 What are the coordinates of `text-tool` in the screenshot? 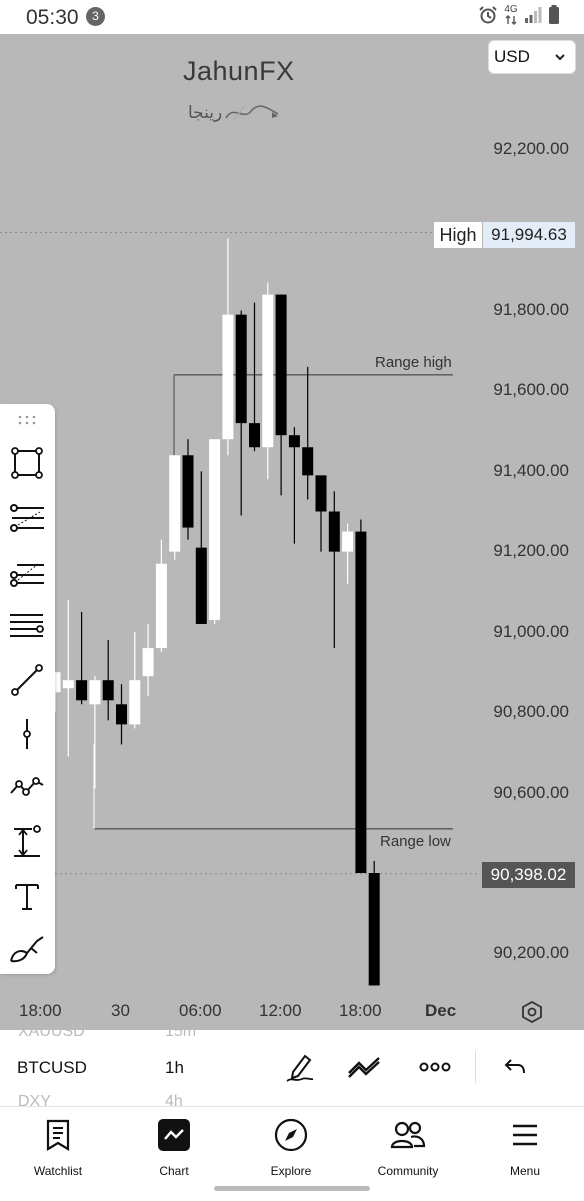 It's located at (27, 896).